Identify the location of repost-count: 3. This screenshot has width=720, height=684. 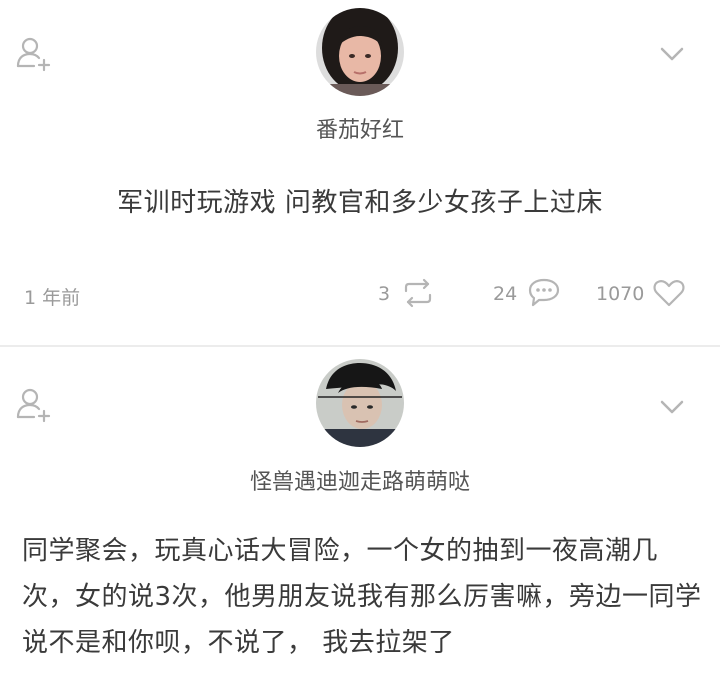
(384, 294).